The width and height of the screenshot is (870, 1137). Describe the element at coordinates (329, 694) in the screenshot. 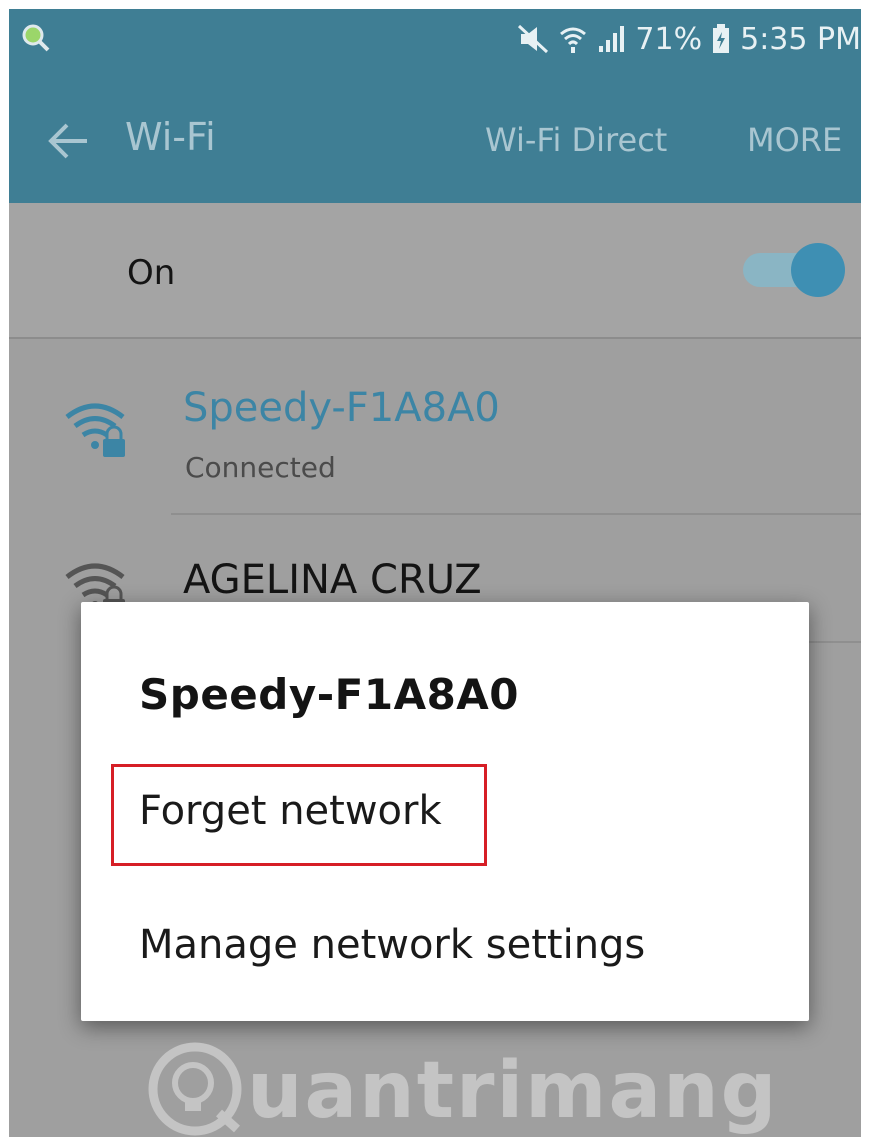

I see `dialog-title: Speedy-F1A8A0` at that location.